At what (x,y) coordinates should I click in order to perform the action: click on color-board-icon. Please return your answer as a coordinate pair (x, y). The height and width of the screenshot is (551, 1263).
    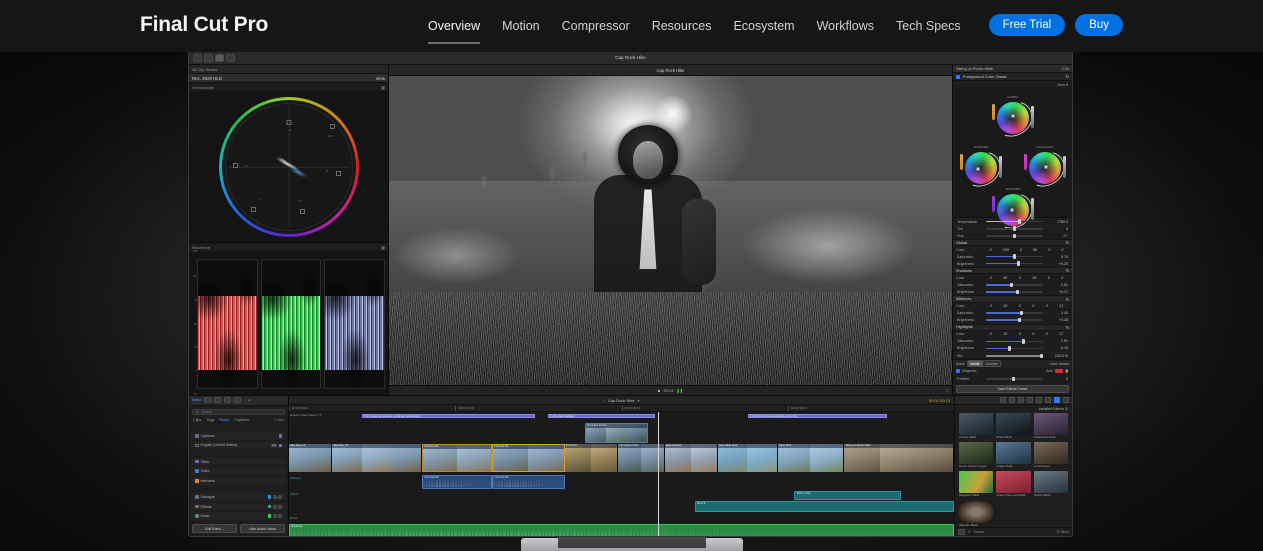
    Looking at the image, I should click on (1021, 399).